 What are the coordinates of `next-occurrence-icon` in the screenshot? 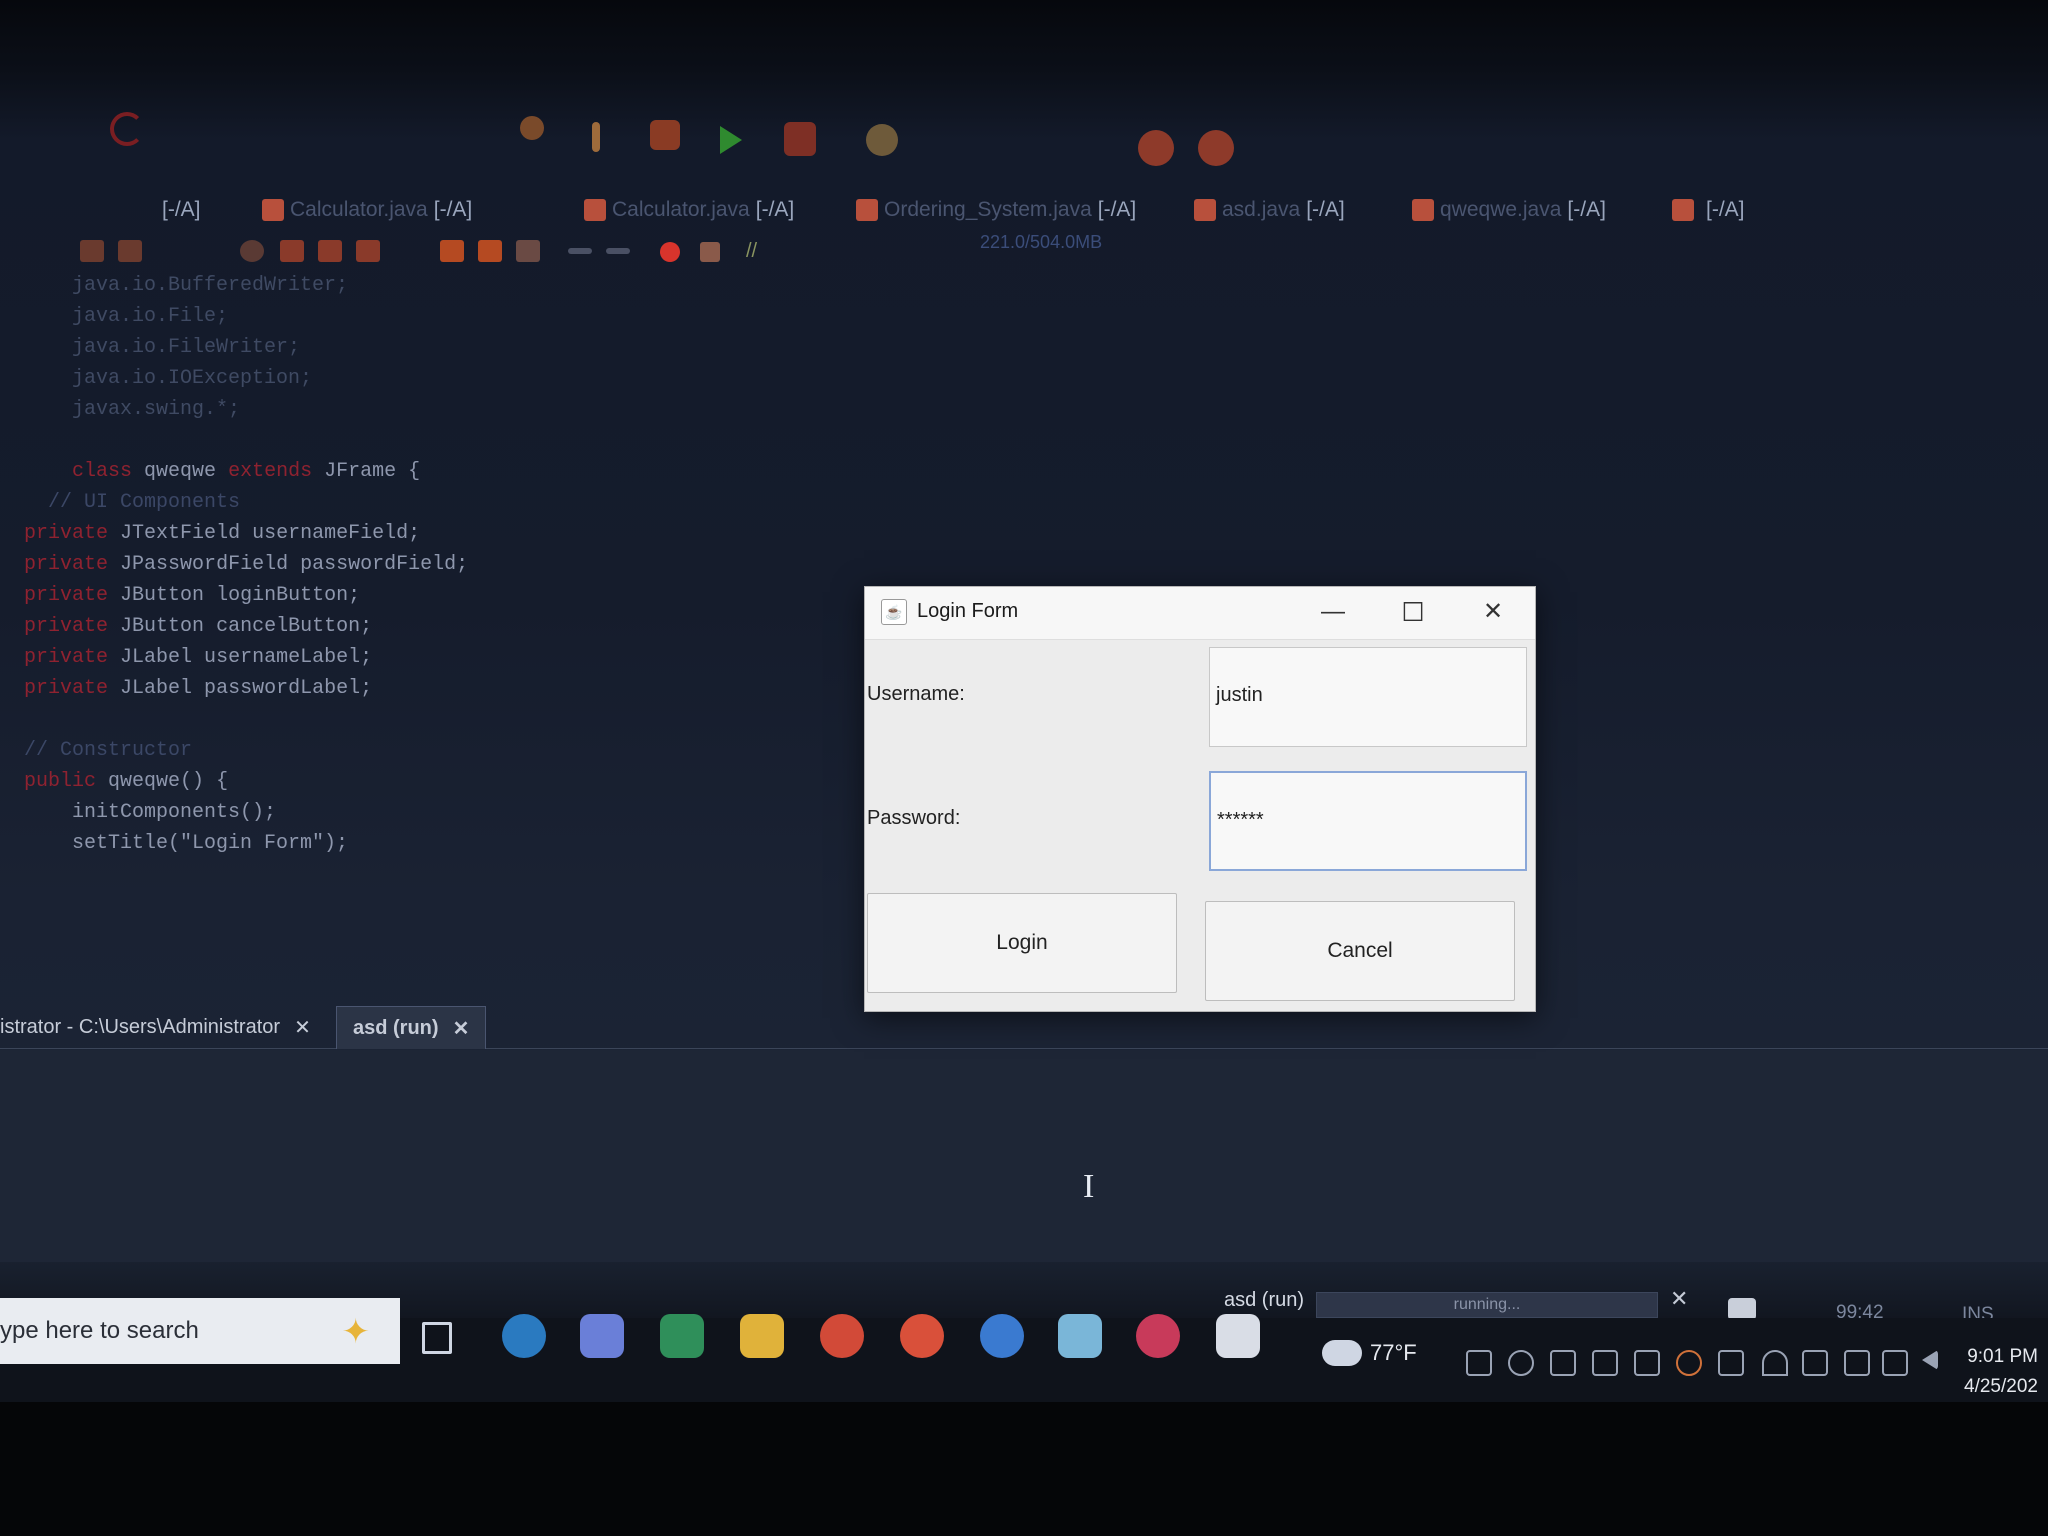 It's located at (330, 251).